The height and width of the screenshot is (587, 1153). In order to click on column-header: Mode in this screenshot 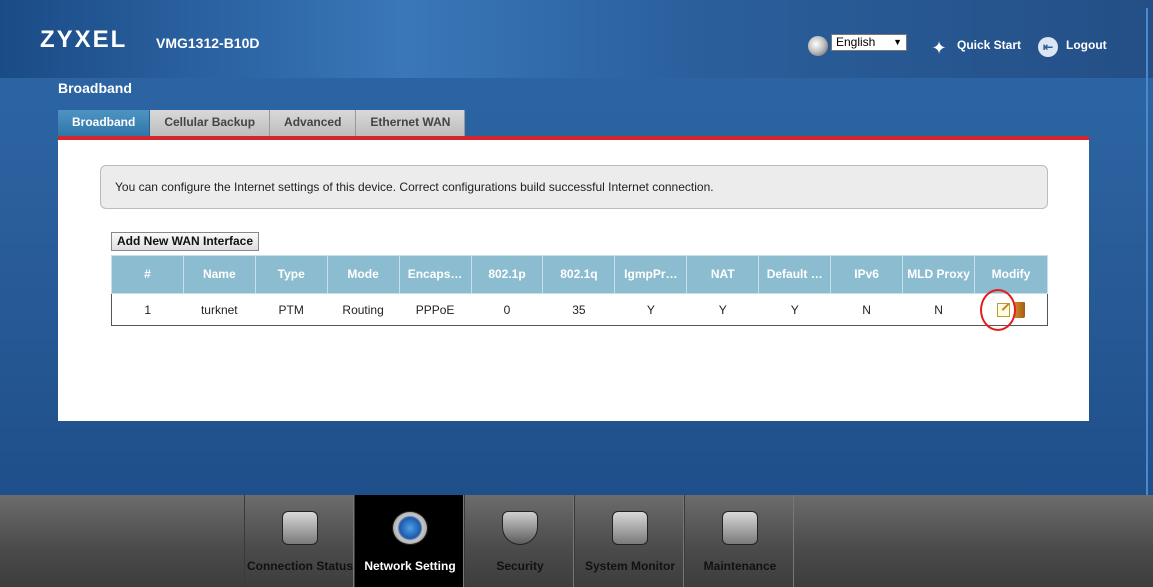, I will do `click(363, 274)`.